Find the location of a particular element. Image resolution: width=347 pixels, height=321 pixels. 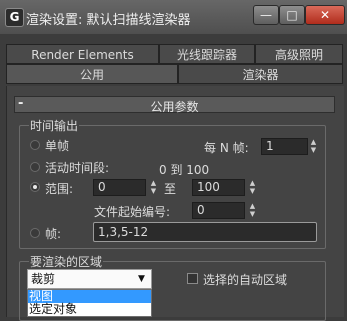

render-area-dropdown-list: 视图 选定对象 is located at coordinates (89, 303).